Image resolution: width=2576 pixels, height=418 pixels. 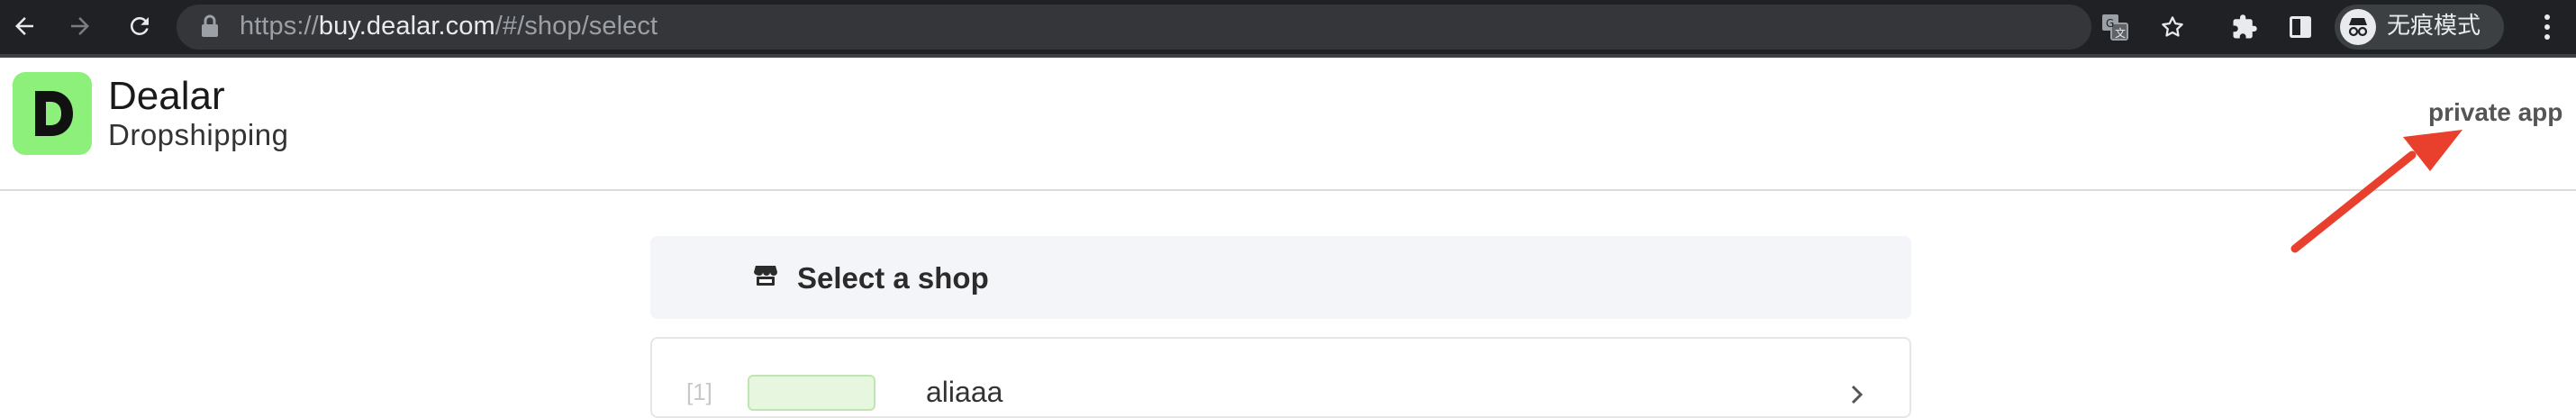 I want to click on reload-button, so click(x=139, y=26).